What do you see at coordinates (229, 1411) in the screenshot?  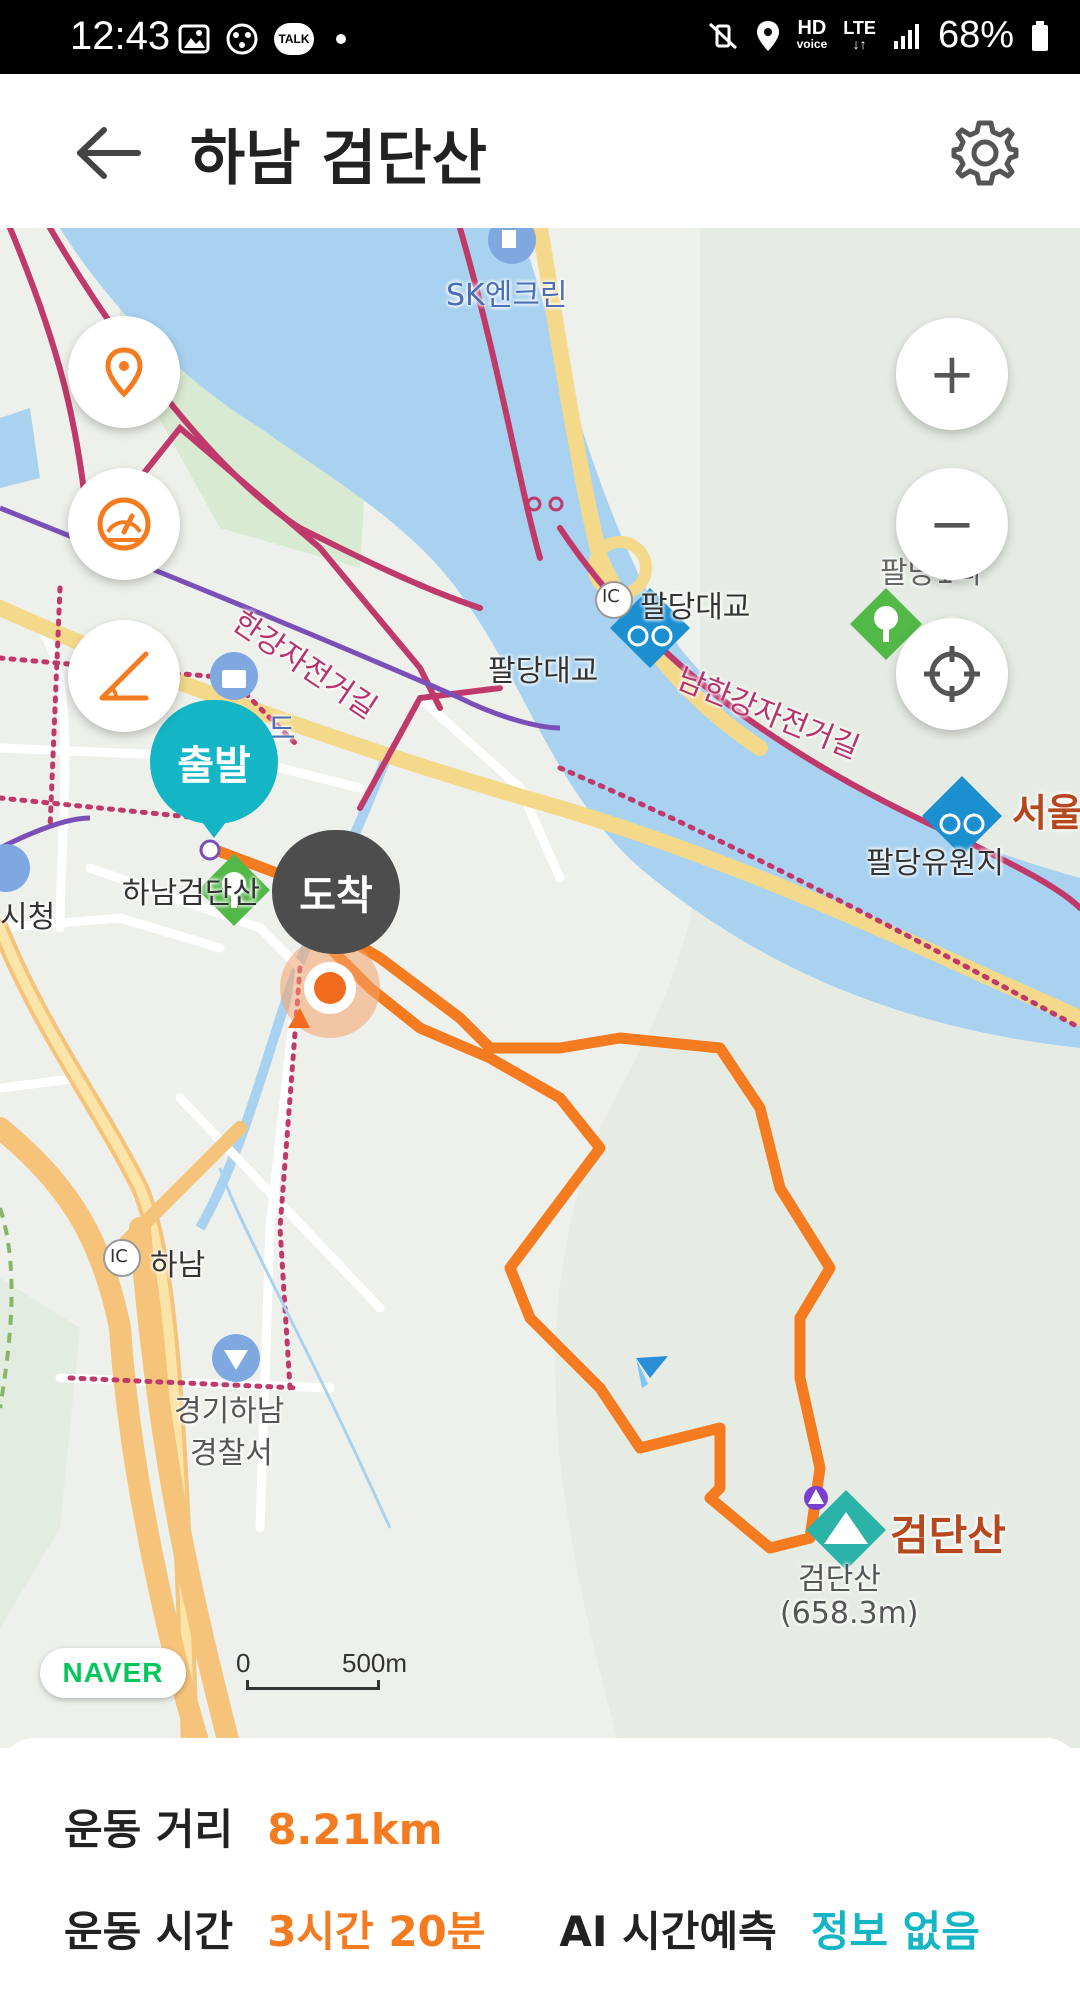 I see `label-police-1: 경기하남` at bounding box center [229, 1411].